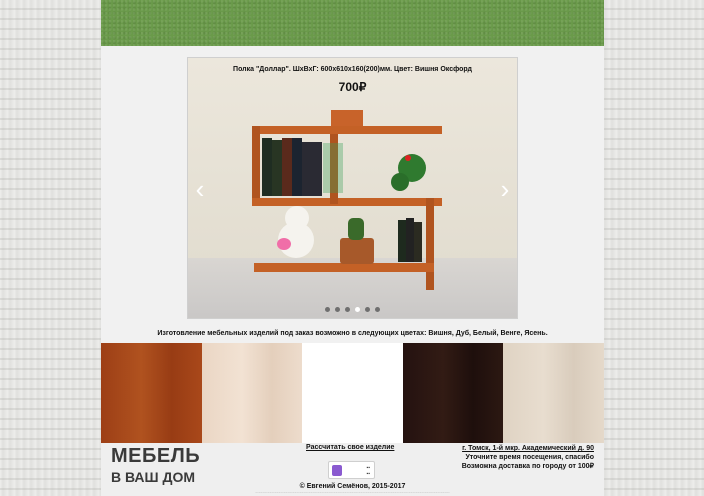  Describe the element at coordinates (430, 244) in the screenshot. I see `shelf-right-side` at that location.